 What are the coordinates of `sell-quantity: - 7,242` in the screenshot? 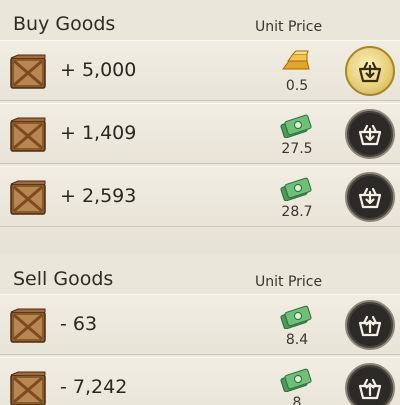 It's located at (94, 387).